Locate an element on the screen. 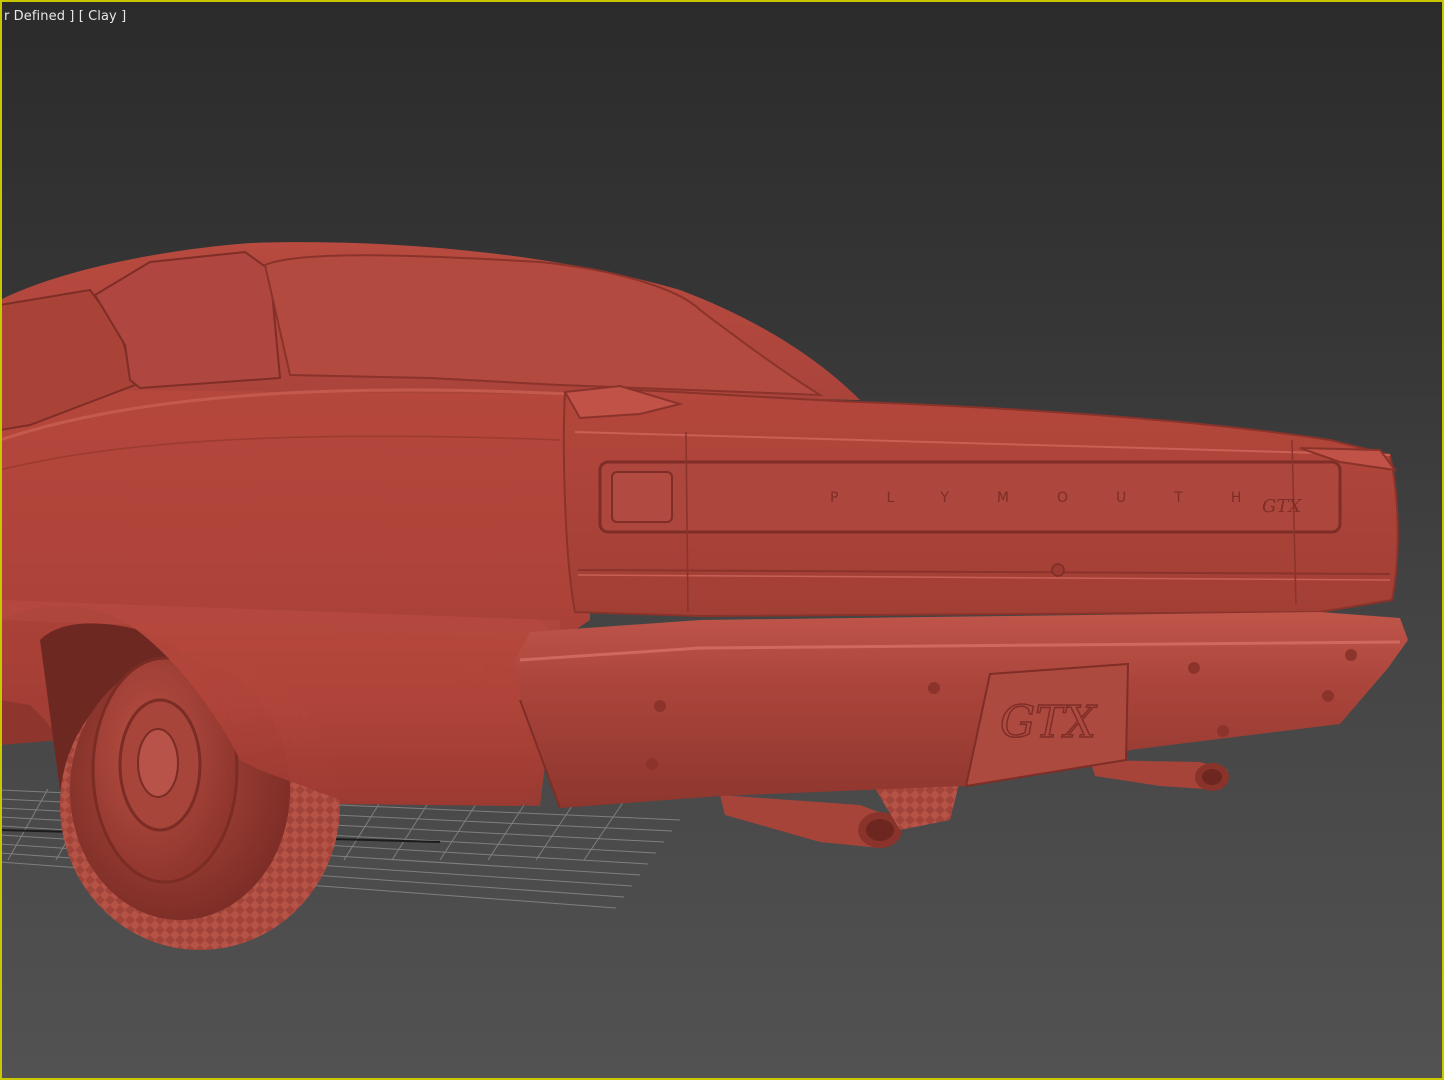  tail-light-lens is located at coordinates (642, 497).